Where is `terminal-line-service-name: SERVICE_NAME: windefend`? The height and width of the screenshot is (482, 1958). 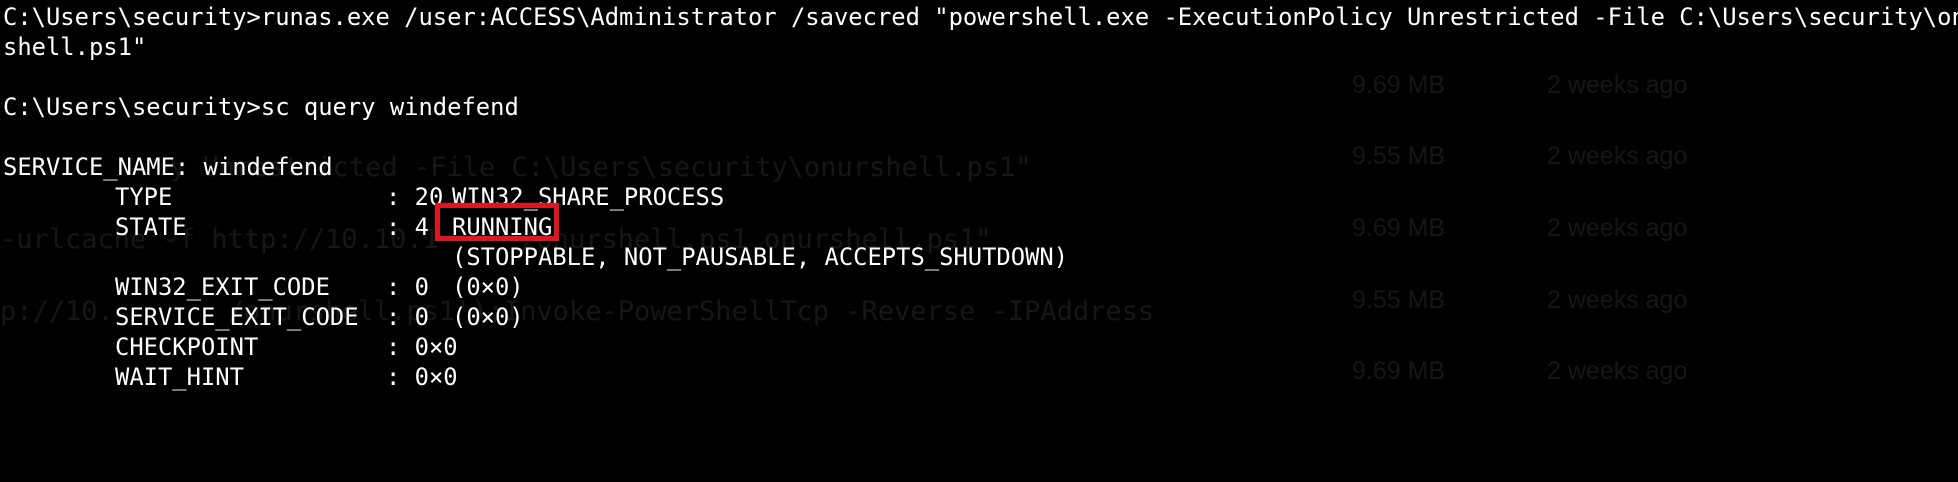 terminal-line-service-name: SERVICE_NAME: windefend is located at coordinates (168, 167).